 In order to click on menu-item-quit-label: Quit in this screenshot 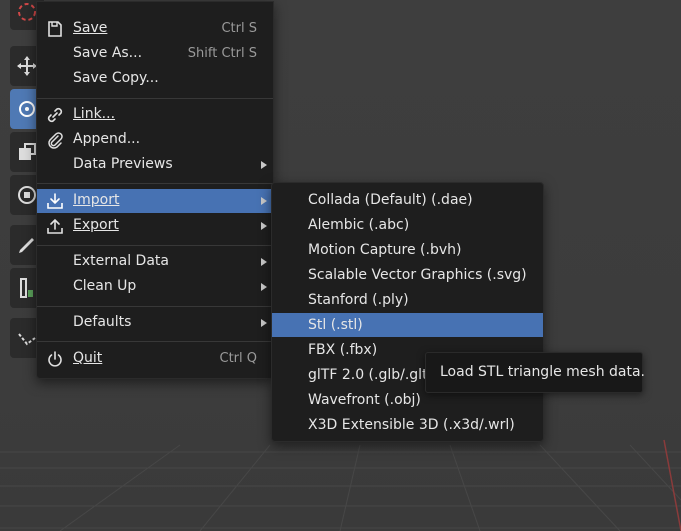, I will do `click(88, 358)`.